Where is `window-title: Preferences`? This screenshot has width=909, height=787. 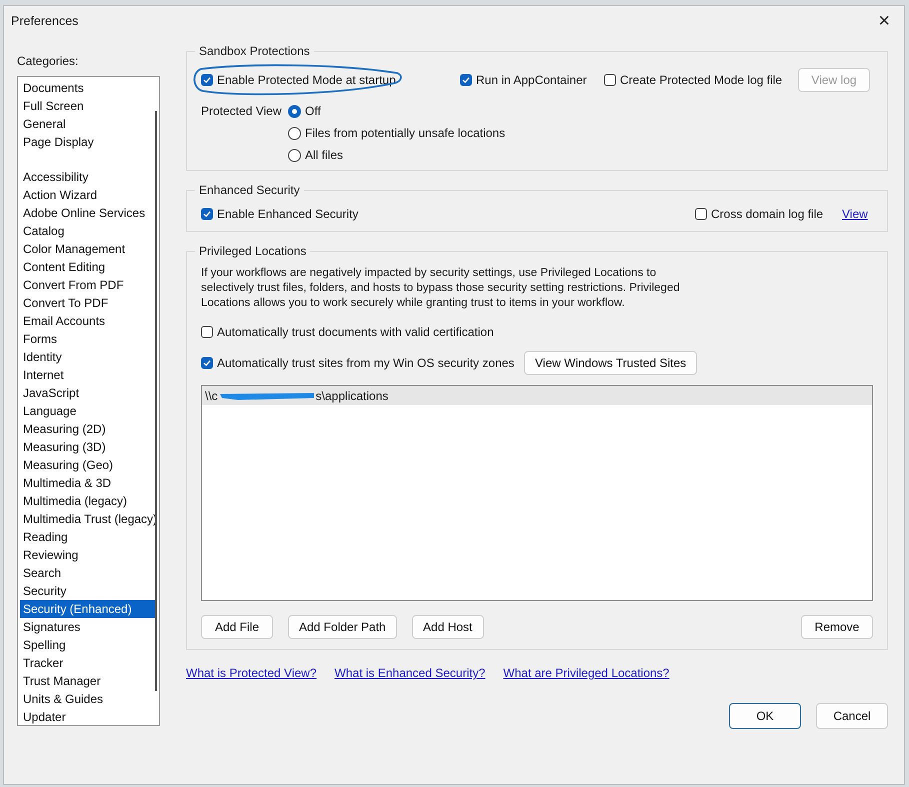 window-title: Preferences is located at coordinates (44, 21).